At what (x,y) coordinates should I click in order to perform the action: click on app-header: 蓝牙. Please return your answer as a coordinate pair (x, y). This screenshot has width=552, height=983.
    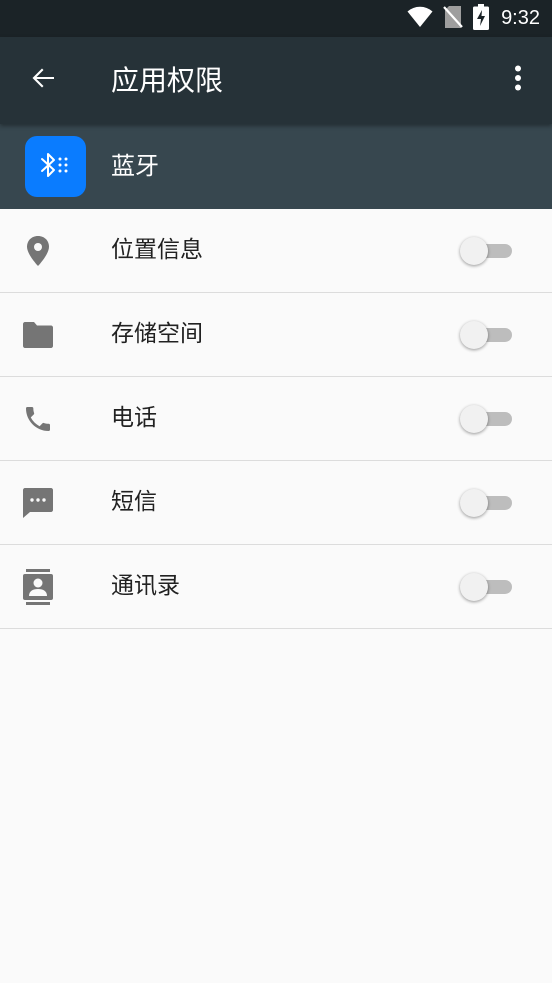
    Looking at the image, I should click on (276, 166).